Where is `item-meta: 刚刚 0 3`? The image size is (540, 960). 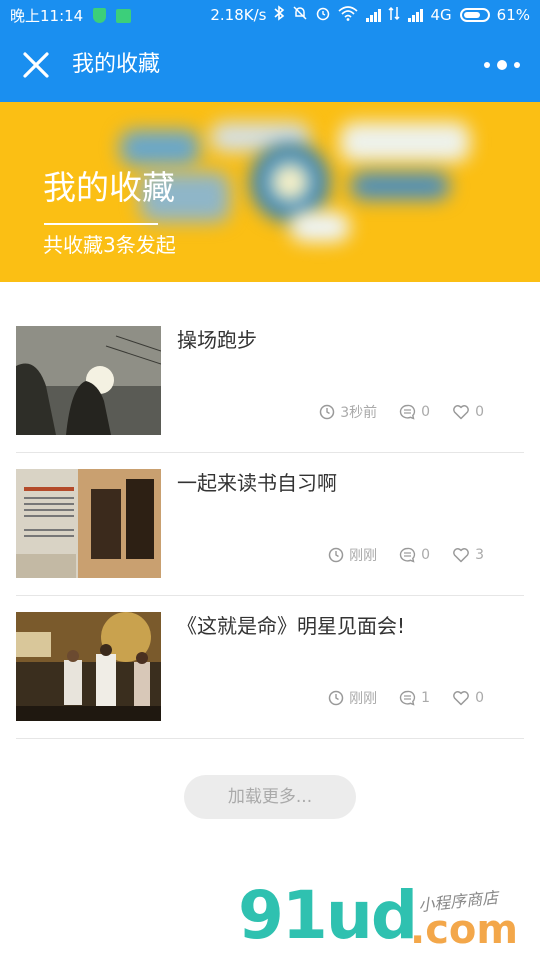 item-meta: 刚刚 0 3 is located at coordinates (395, 555).